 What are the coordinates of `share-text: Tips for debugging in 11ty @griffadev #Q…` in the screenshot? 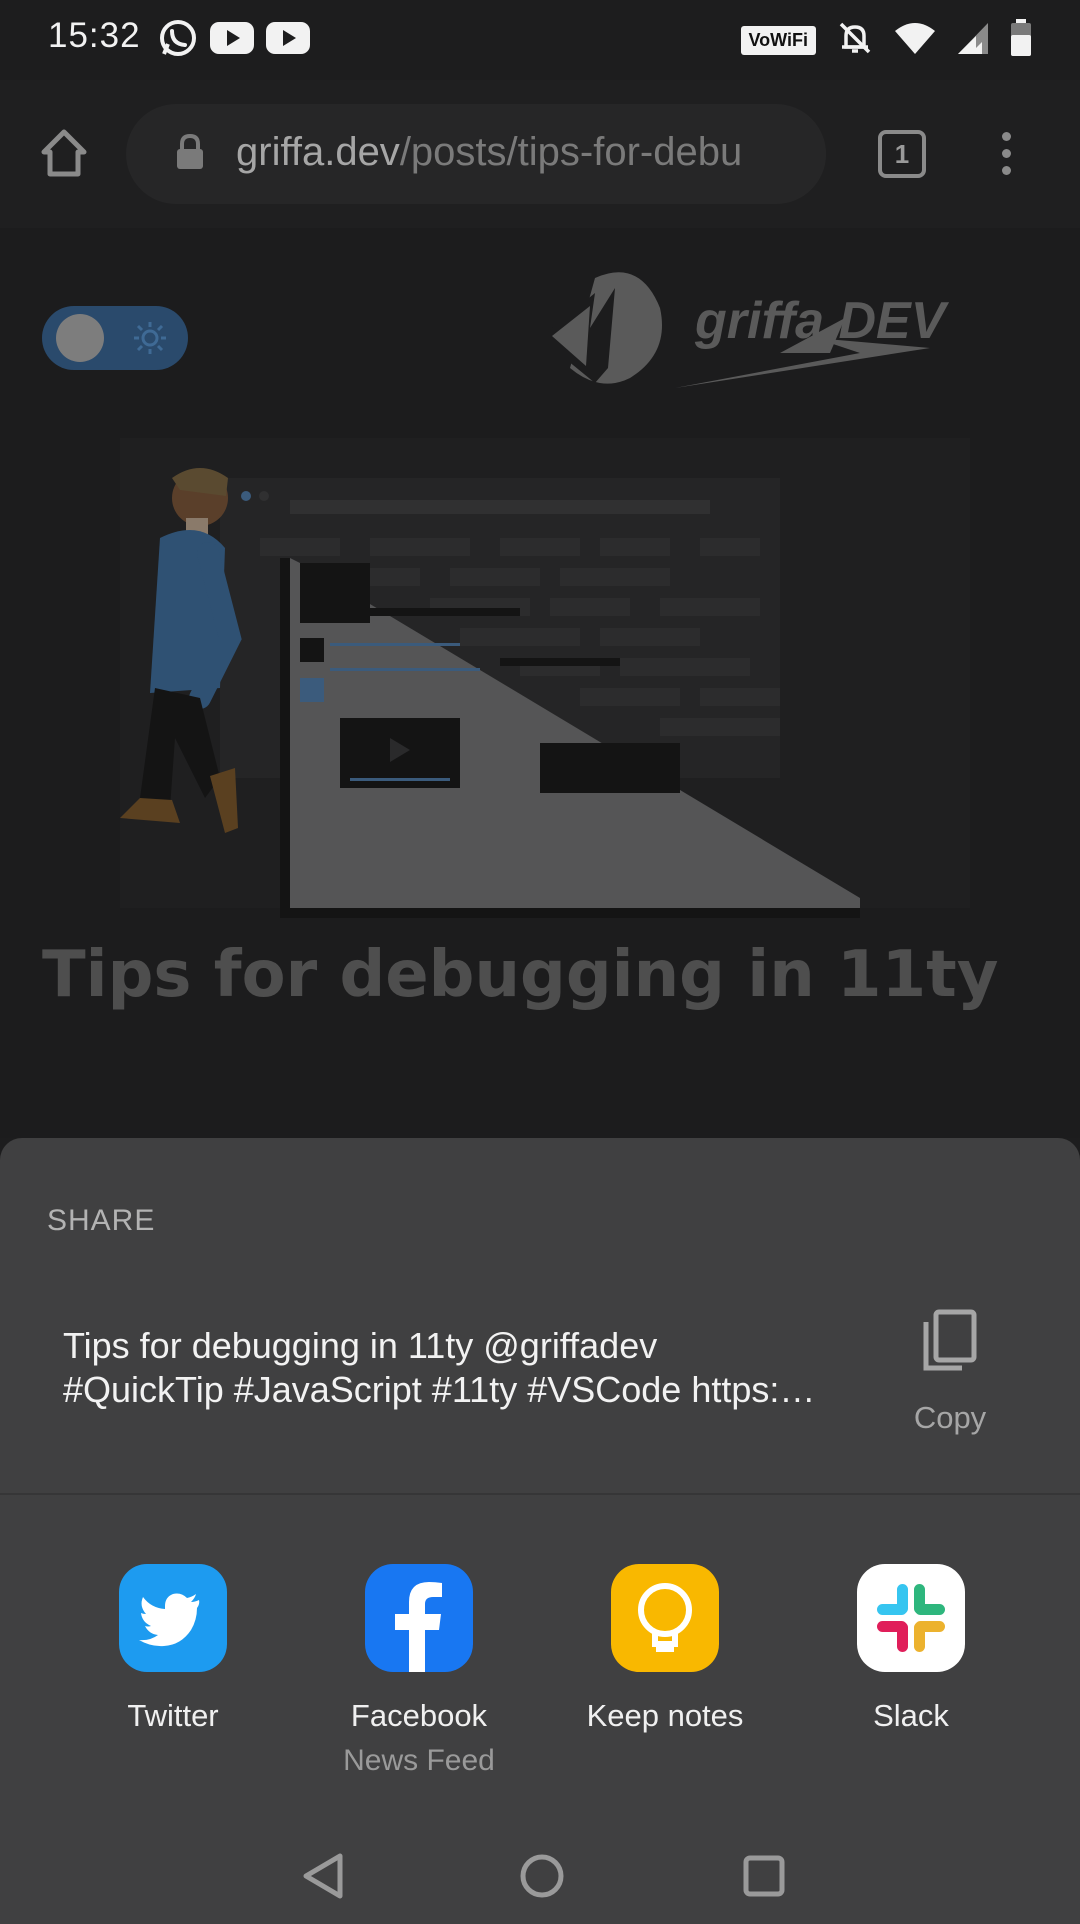 It's located at (458, 1368).